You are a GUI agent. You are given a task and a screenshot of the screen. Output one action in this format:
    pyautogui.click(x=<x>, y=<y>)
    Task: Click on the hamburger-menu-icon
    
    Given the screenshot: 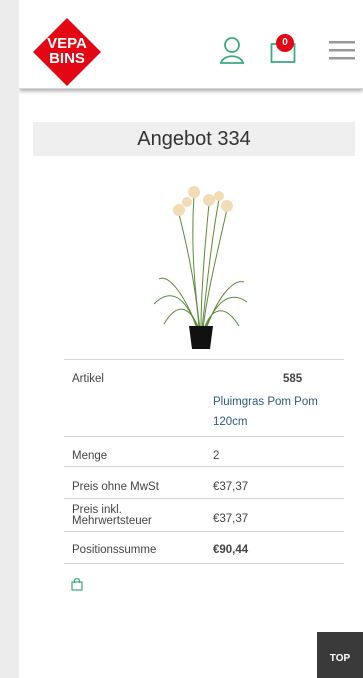 What is the action you would take?
    pyautogui.click(x=342, y=51)
    